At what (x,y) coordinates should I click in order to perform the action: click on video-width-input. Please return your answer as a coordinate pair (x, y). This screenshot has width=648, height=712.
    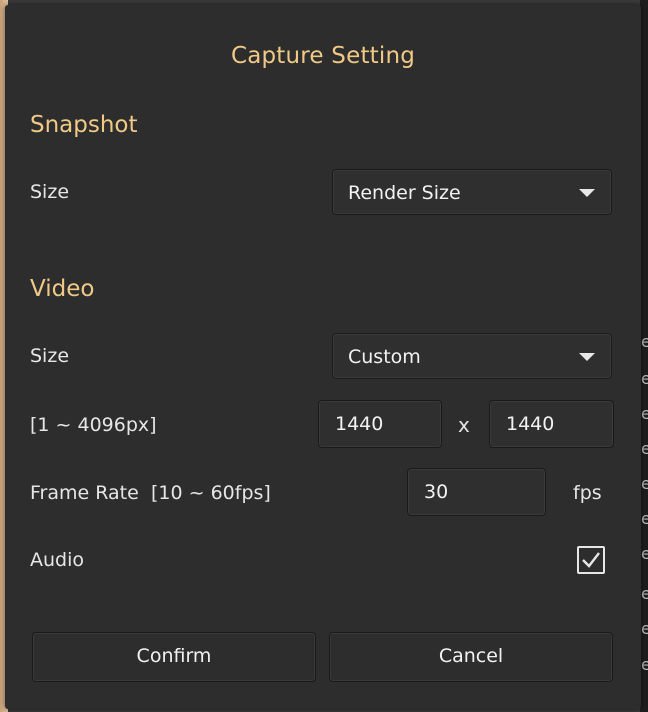
    Looking at the image, I should click on (380, 424).